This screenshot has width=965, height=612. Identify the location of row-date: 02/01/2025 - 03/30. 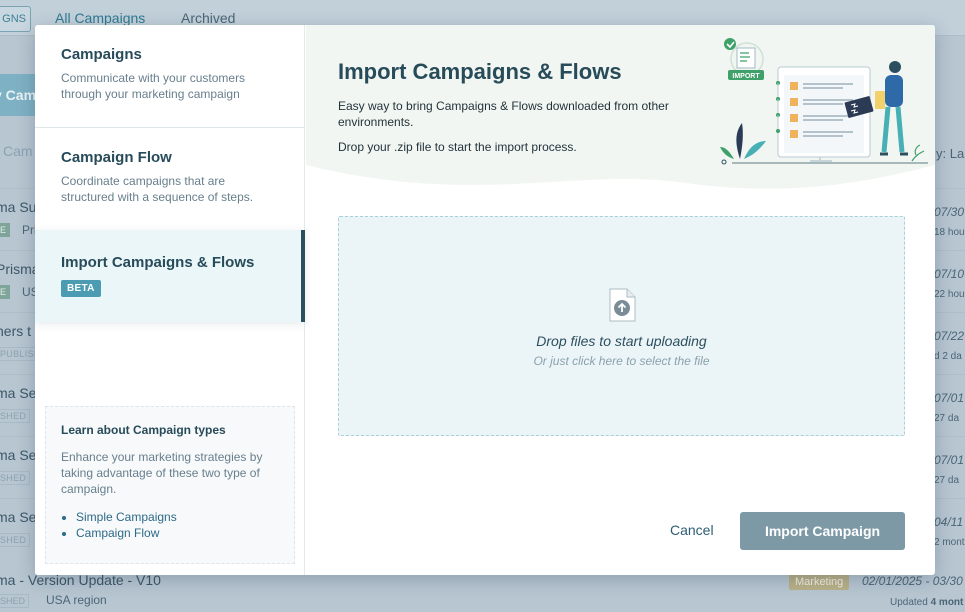
(912, 581).